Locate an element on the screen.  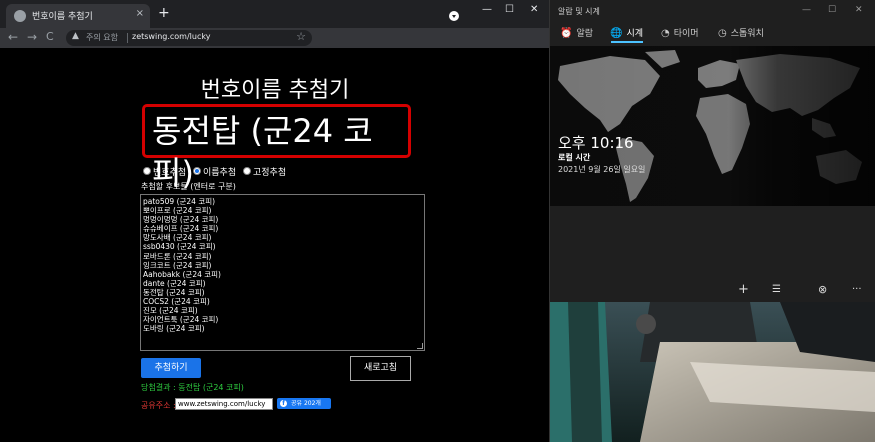
clock-close-button: ✕ is located at coordinates (859, 10).